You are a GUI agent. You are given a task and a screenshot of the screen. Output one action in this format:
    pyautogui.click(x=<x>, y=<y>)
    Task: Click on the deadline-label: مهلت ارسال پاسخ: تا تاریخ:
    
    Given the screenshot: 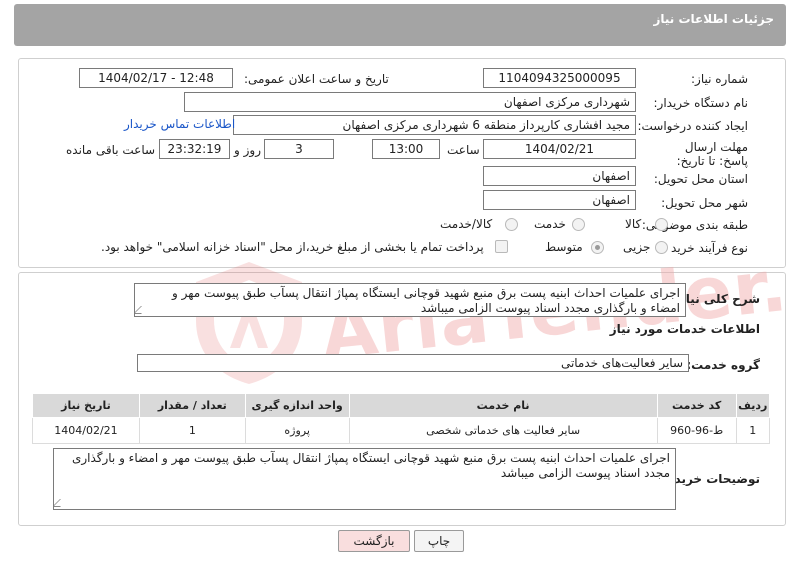 What is the action you would take?
    pyautogui.click(x=712, y=154)
    